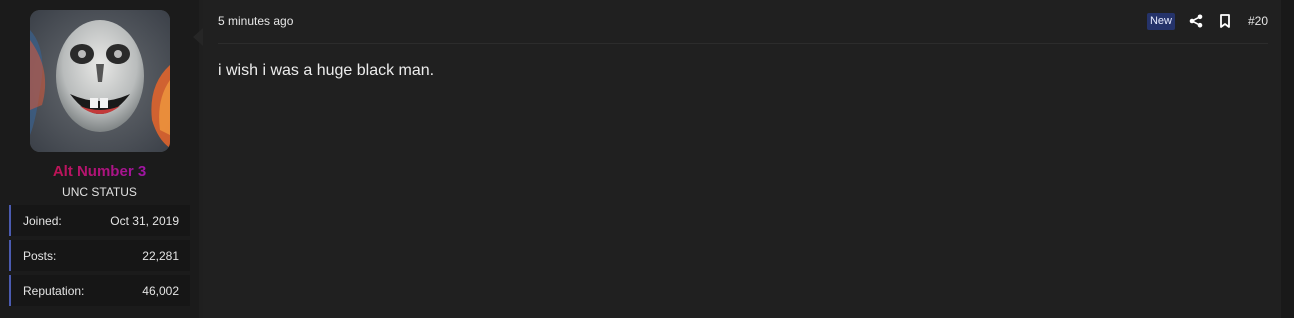 The width and height of the screenshot is (1294, 318). What do you see at coordinates (743, 22) in the screenshot?
I see `message-header: 5 minutes ago New #20` at bounding box center [743, 22].